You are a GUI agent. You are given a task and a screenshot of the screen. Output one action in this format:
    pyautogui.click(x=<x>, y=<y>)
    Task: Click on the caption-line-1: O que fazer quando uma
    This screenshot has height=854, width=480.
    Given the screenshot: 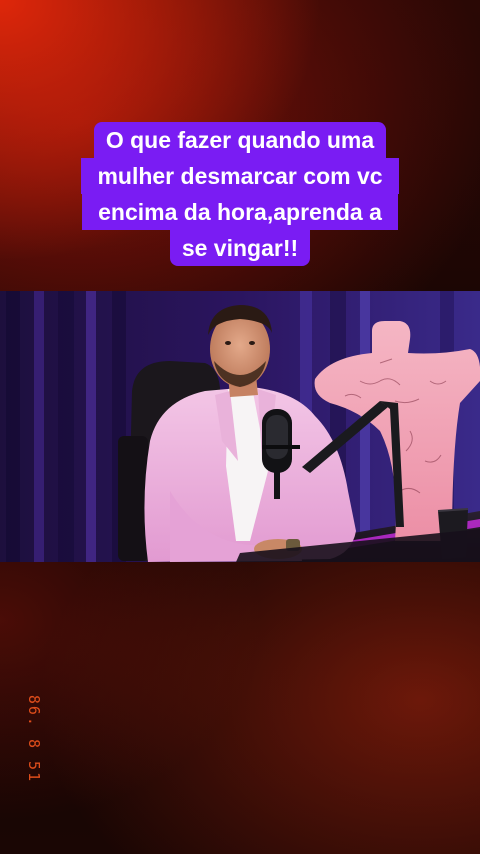 What is the action you would take?
    pyautogui.click(x=240, y=140)
    